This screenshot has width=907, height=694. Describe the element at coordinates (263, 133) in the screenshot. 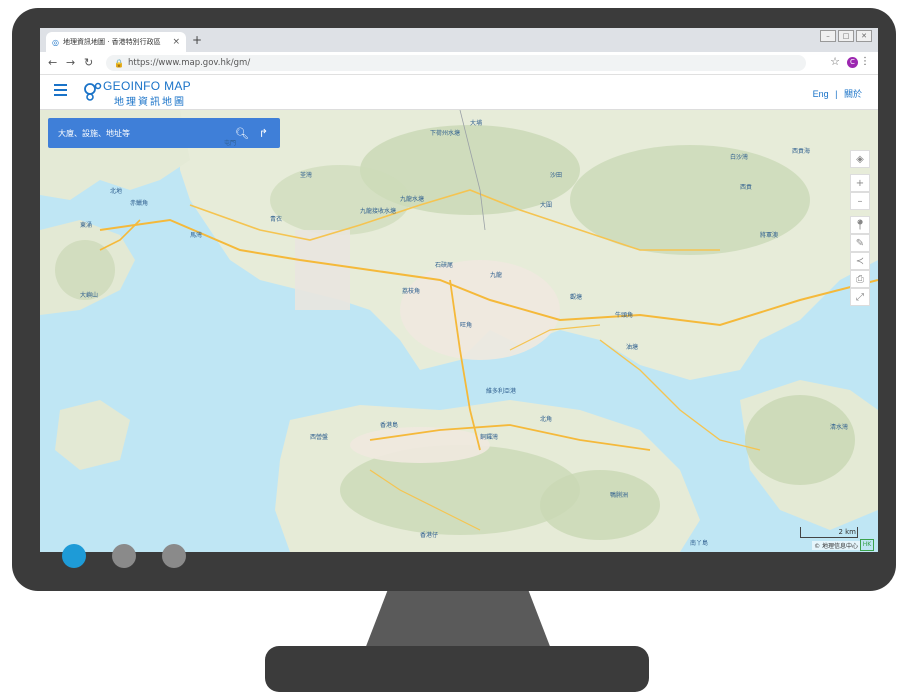

I see `route-directions-icon: ↱` at that location.